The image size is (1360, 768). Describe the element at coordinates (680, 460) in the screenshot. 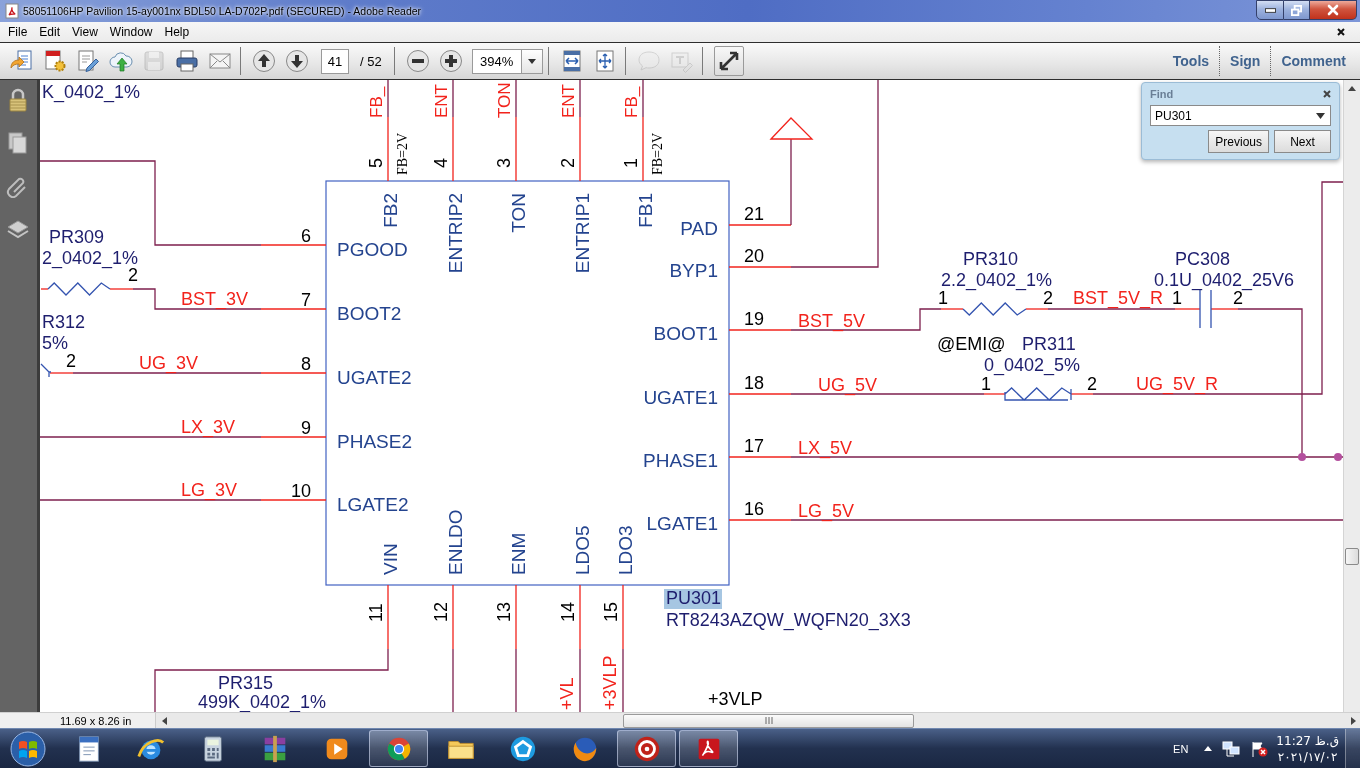

I see `pin-name: PHASE1` at that location.